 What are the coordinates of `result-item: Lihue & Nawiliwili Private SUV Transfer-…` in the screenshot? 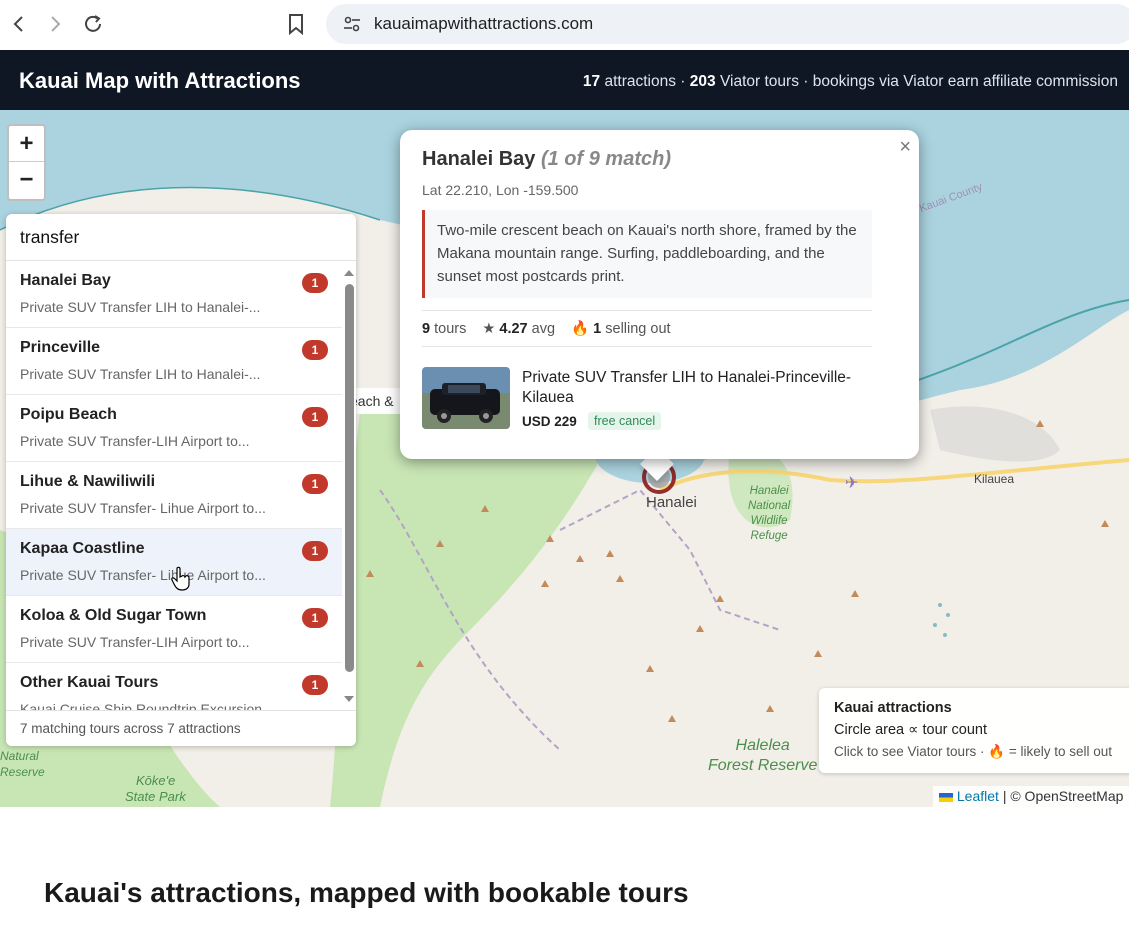 It's located at (174, 495).